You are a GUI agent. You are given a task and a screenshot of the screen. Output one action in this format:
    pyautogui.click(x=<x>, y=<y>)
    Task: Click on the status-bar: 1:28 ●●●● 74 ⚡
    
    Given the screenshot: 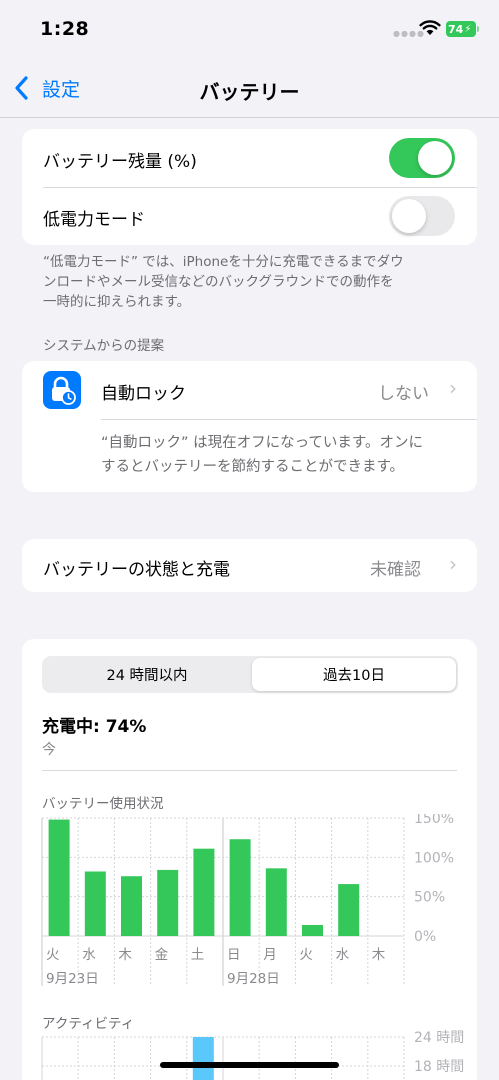 What is the action you would take?
    pyautogui.click(x=249, y=31)
    